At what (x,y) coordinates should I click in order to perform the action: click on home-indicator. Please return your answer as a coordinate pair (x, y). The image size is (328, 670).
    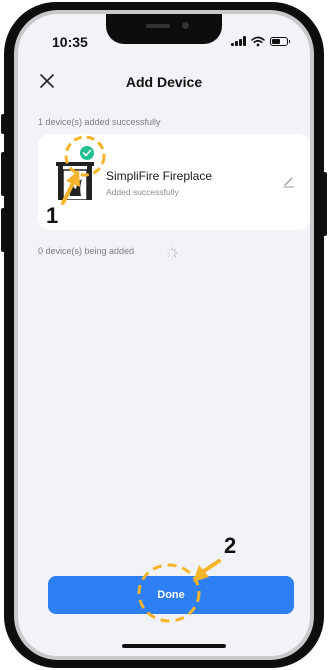
    Looking at the image, I should click on (174, 646).